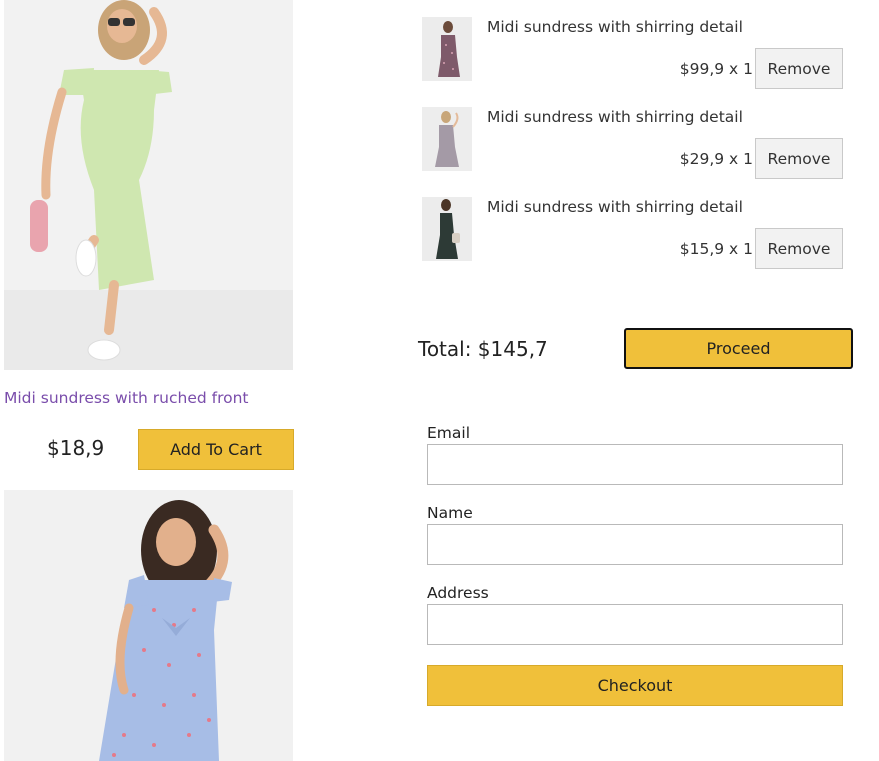  I want to click on cart-total: Total: $145,7, so click(483, 349).